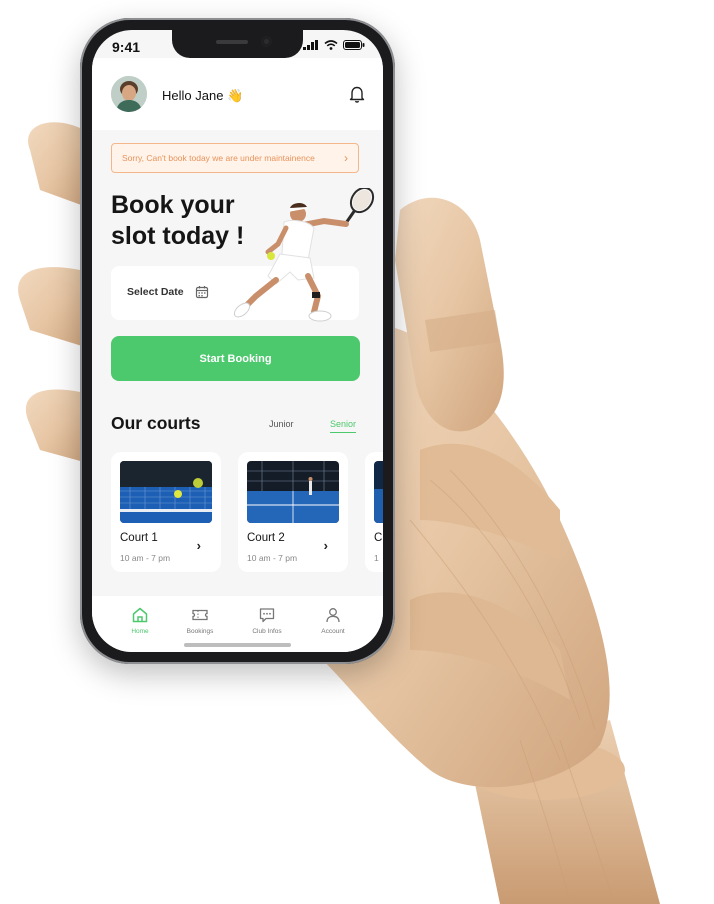 Image resolution: width=714 pixels, height=904 pixels. Describe the element at coordinates (354, 45) in the screenshot. I see `battery-icon` at that location.